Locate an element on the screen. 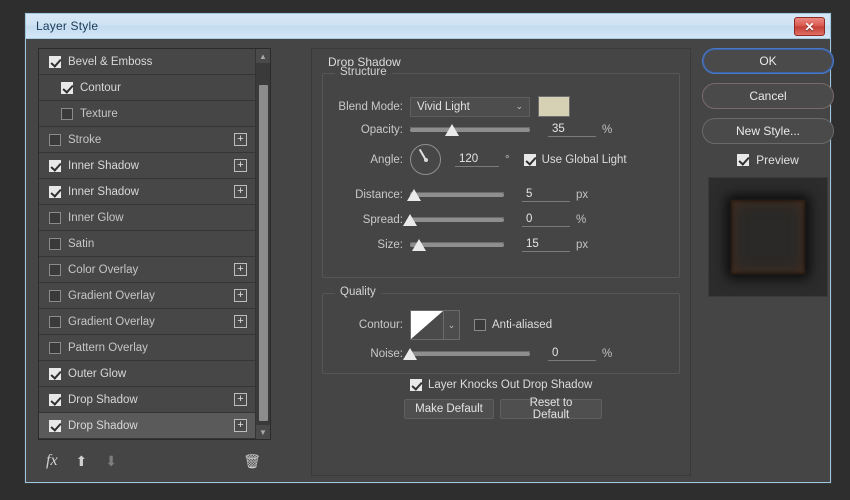  noise-slider-handle is located at coordinates (410, 353).